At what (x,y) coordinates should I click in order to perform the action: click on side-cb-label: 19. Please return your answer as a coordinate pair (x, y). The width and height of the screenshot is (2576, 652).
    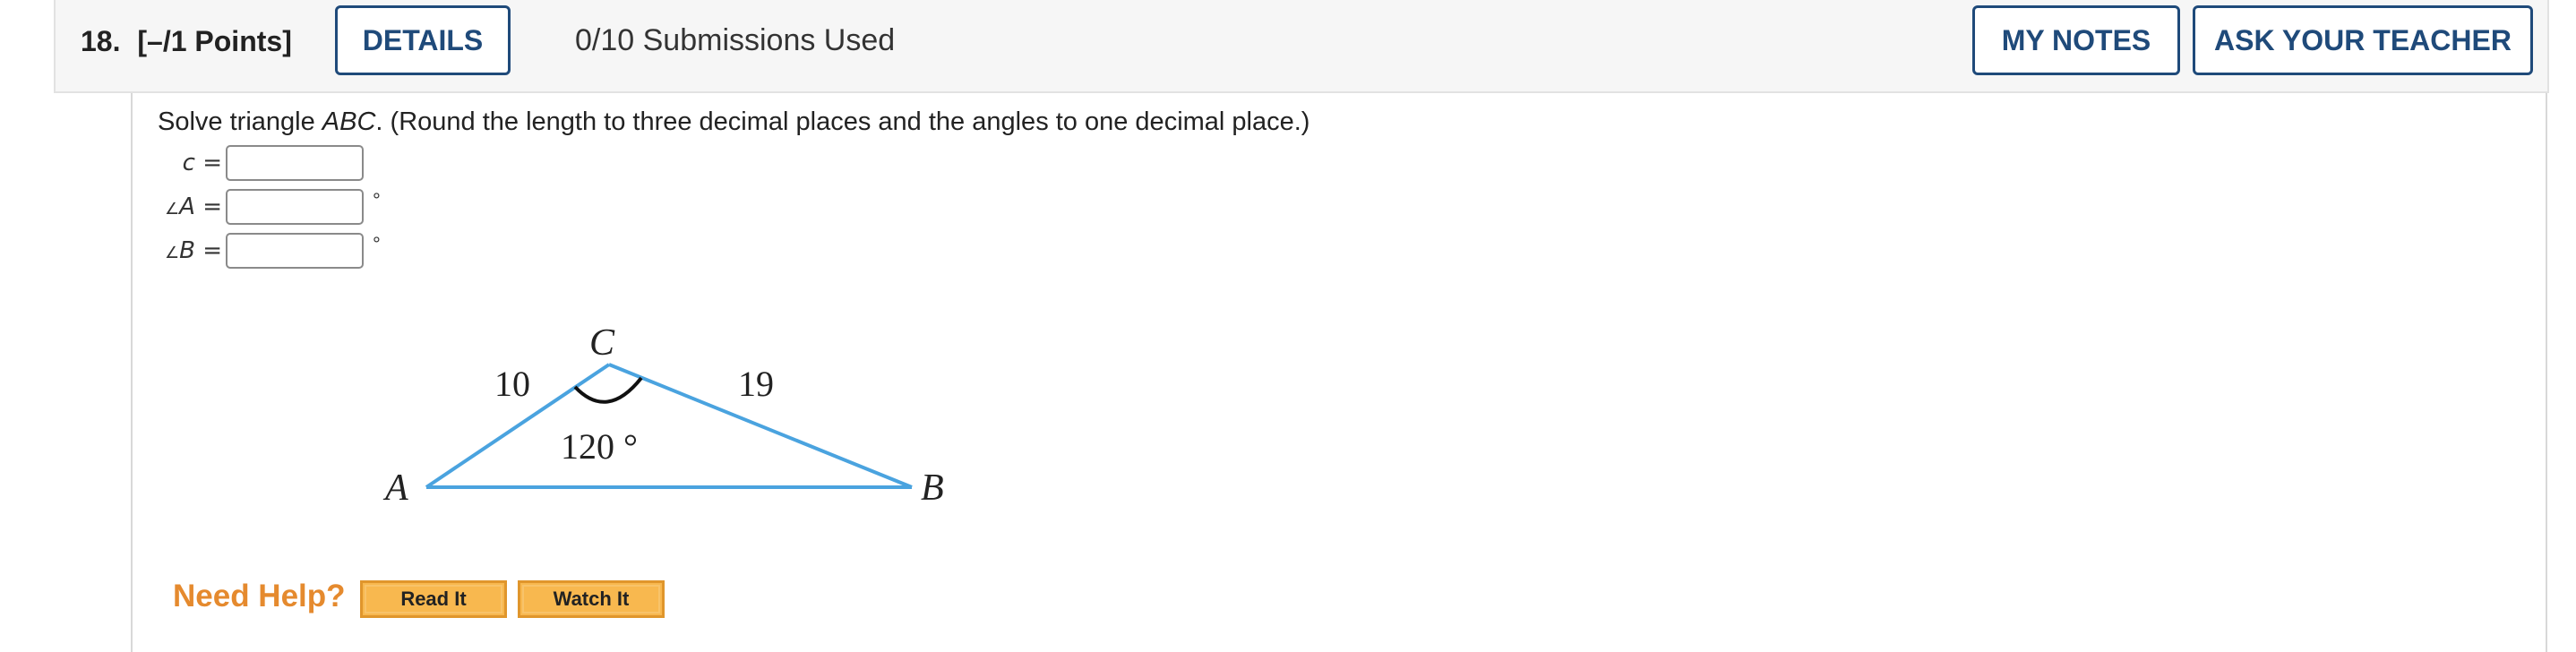
    Looking at the image, I should click on (756, 384).